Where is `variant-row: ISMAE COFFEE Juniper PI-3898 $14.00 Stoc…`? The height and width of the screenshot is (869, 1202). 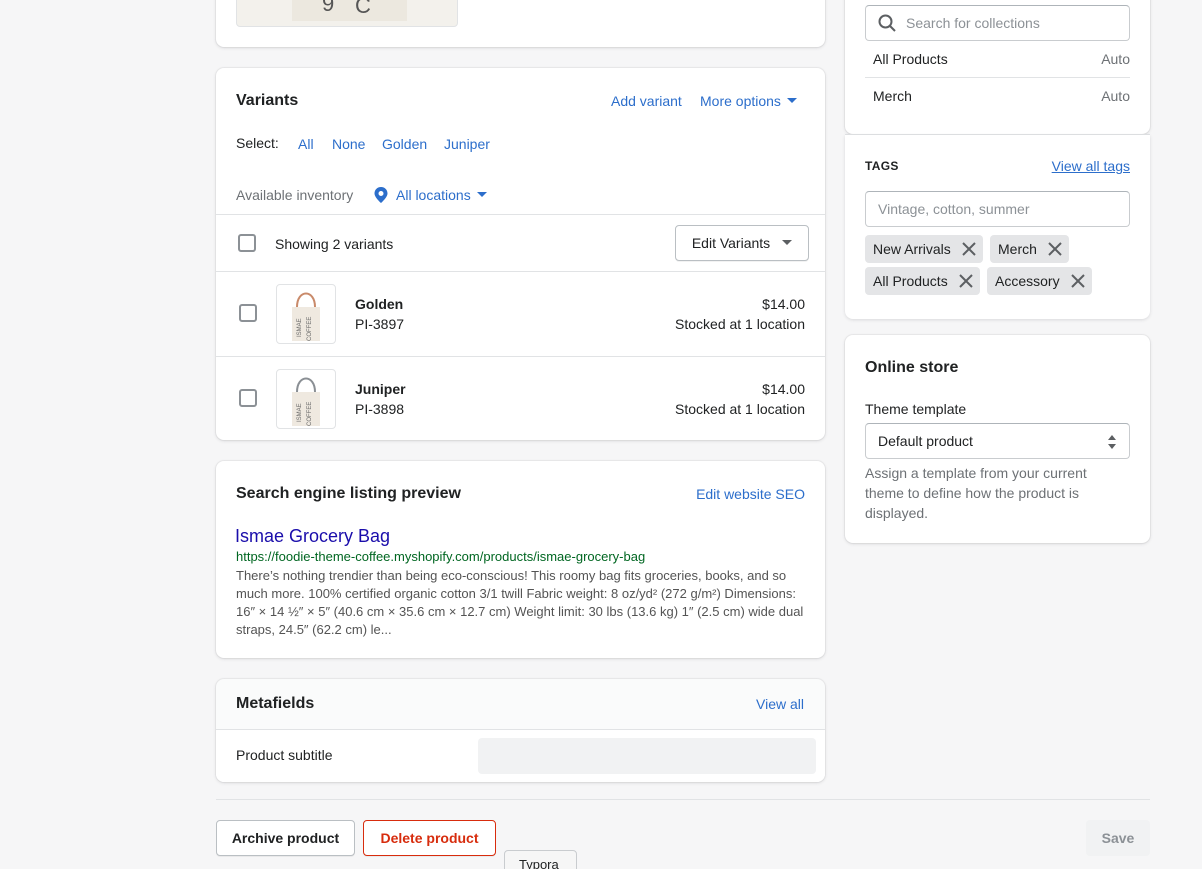
variant-row: ISMAE COFFEE Juniper PI-3898 $14.00 Stoc… is located at coordinates (520, 398).